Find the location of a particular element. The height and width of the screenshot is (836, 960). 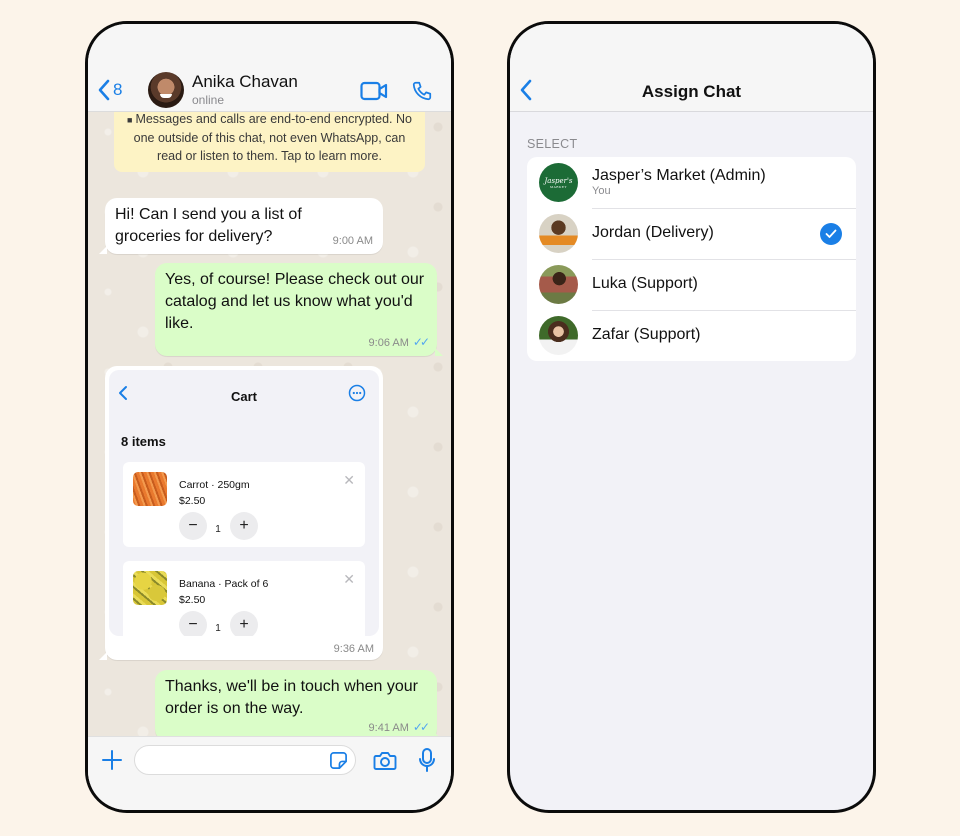

carrot-image is located at coordinates (150, 489).